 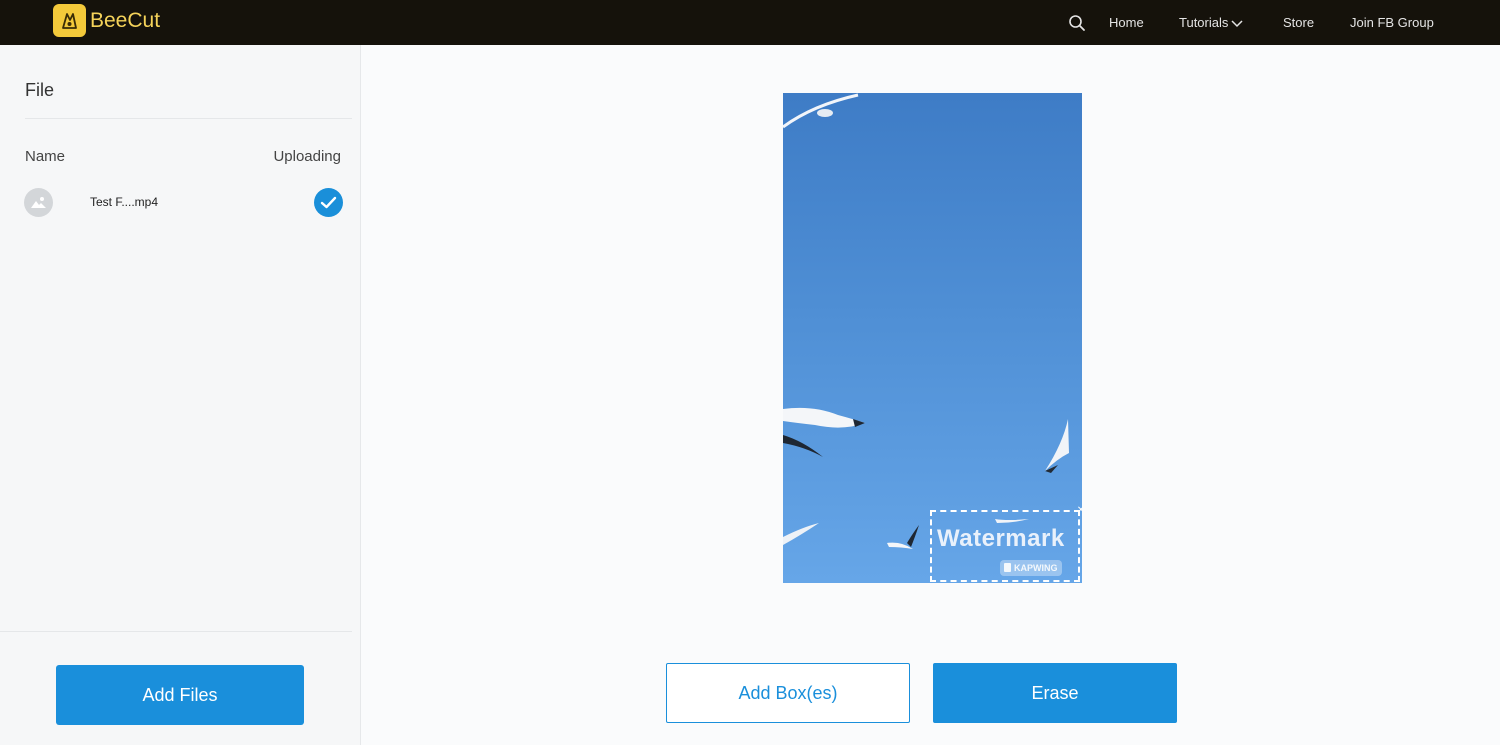 I want to click on add-boxes-button: Add Box(es), so click(x=788, y=693).